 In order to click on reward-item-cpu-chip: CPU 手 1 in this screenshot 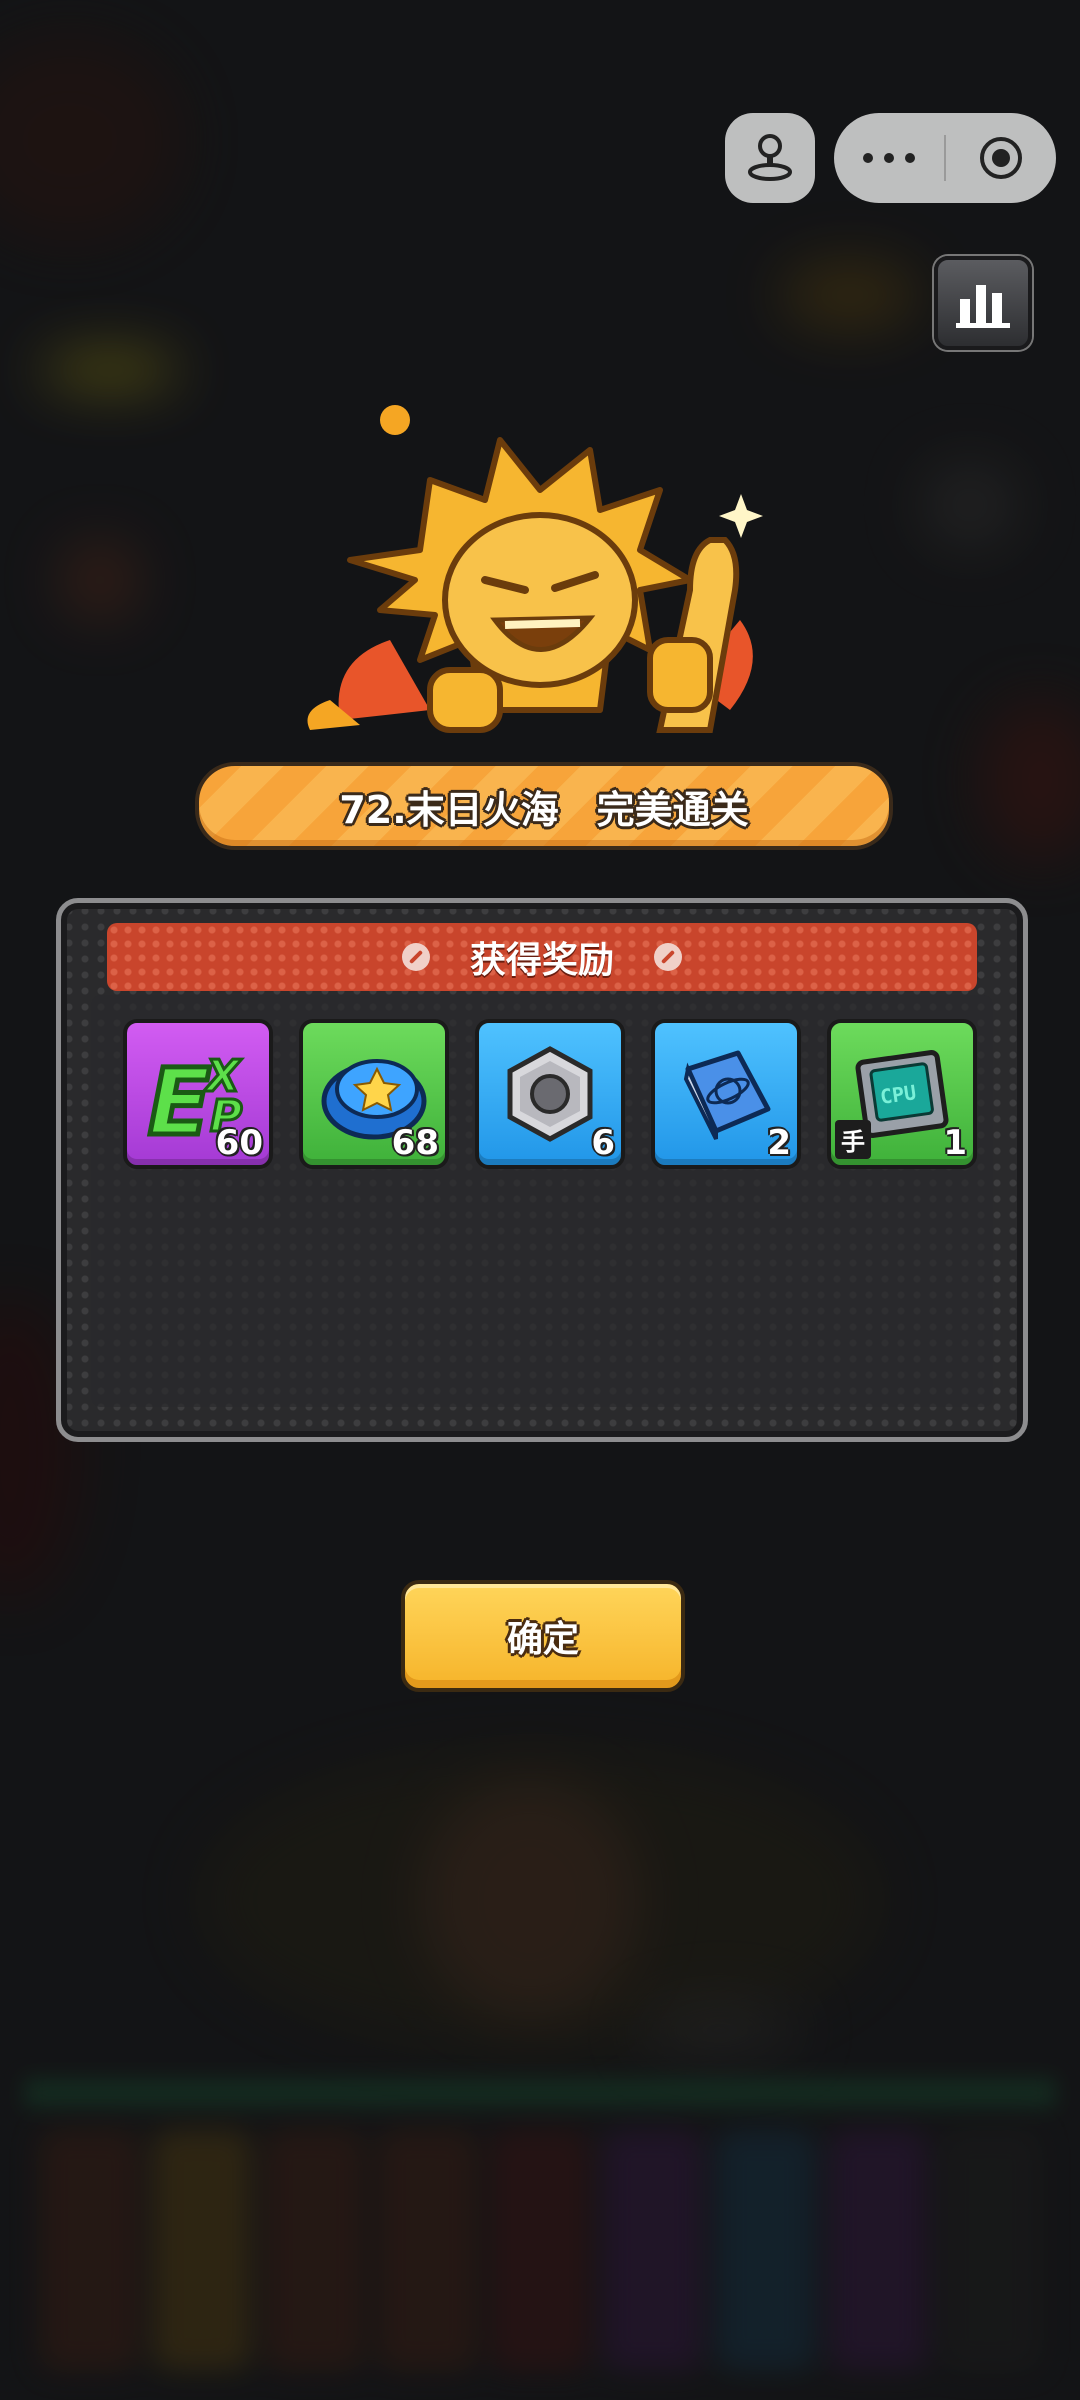, I will do `click(902, 1094)`.